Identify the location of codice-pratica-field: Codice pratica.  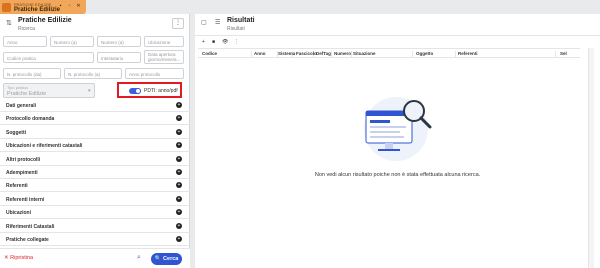
(48, 57).